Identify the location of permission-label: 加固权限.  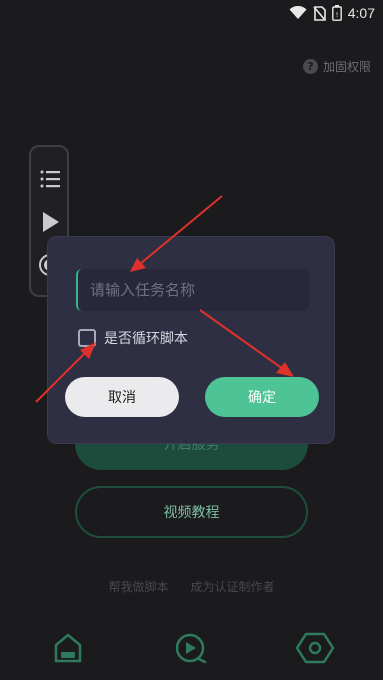
(346, 67).